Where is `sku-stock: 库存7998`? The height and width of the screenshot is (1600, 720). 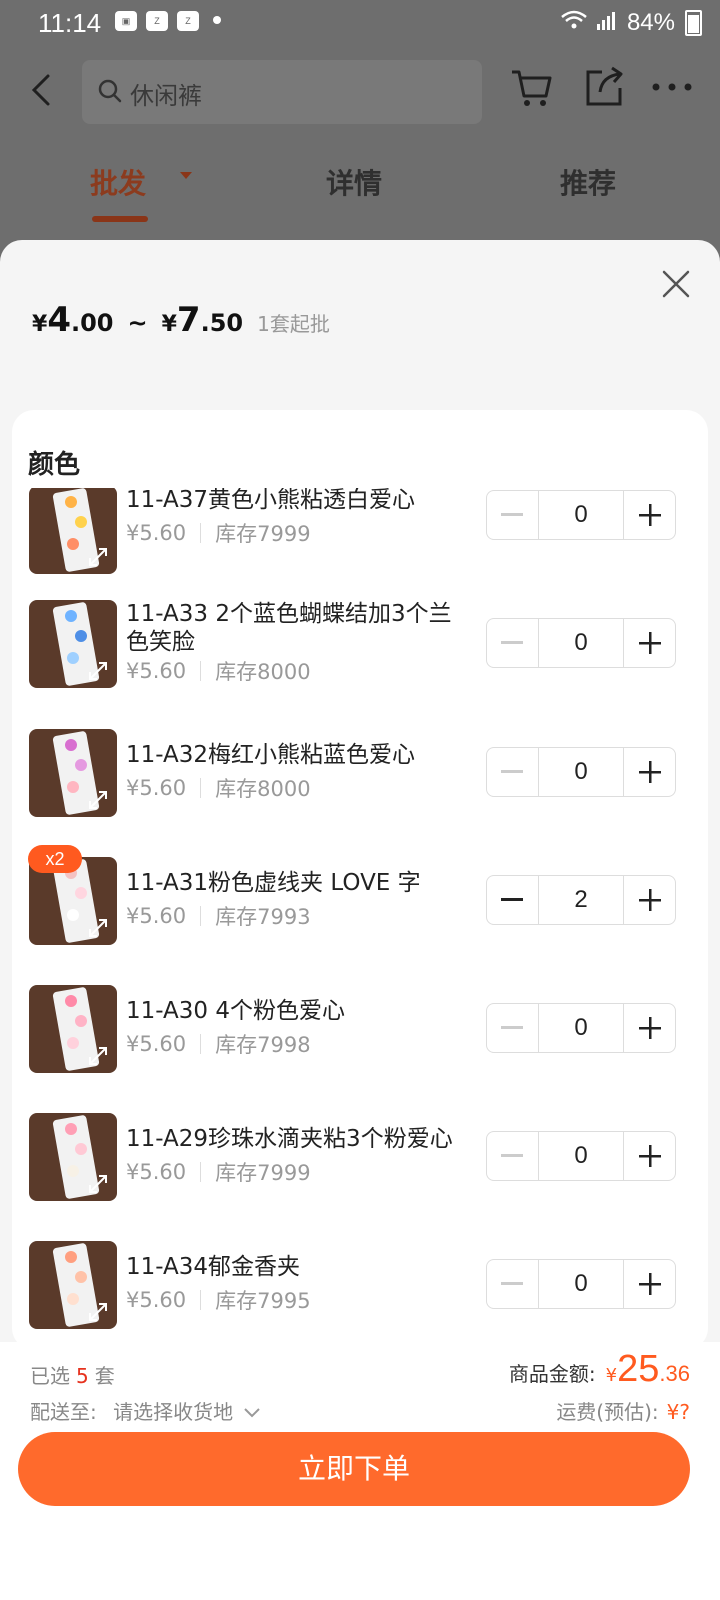 sku-stock: 库存7998 is located at coordinates (263, 1045).